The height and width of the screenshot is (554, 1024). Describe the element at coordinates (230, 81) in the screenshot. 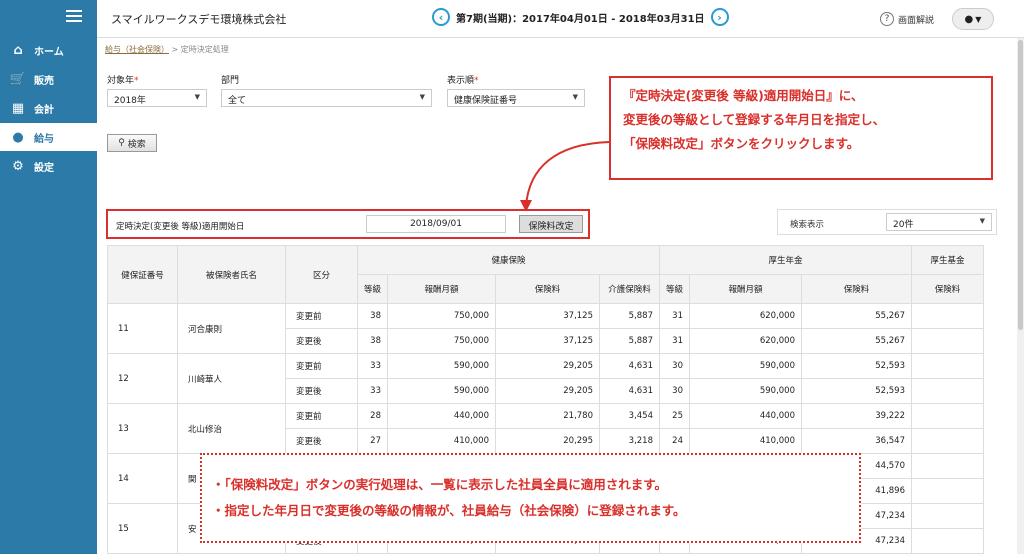

I see `dept-label: 部門` at that location.